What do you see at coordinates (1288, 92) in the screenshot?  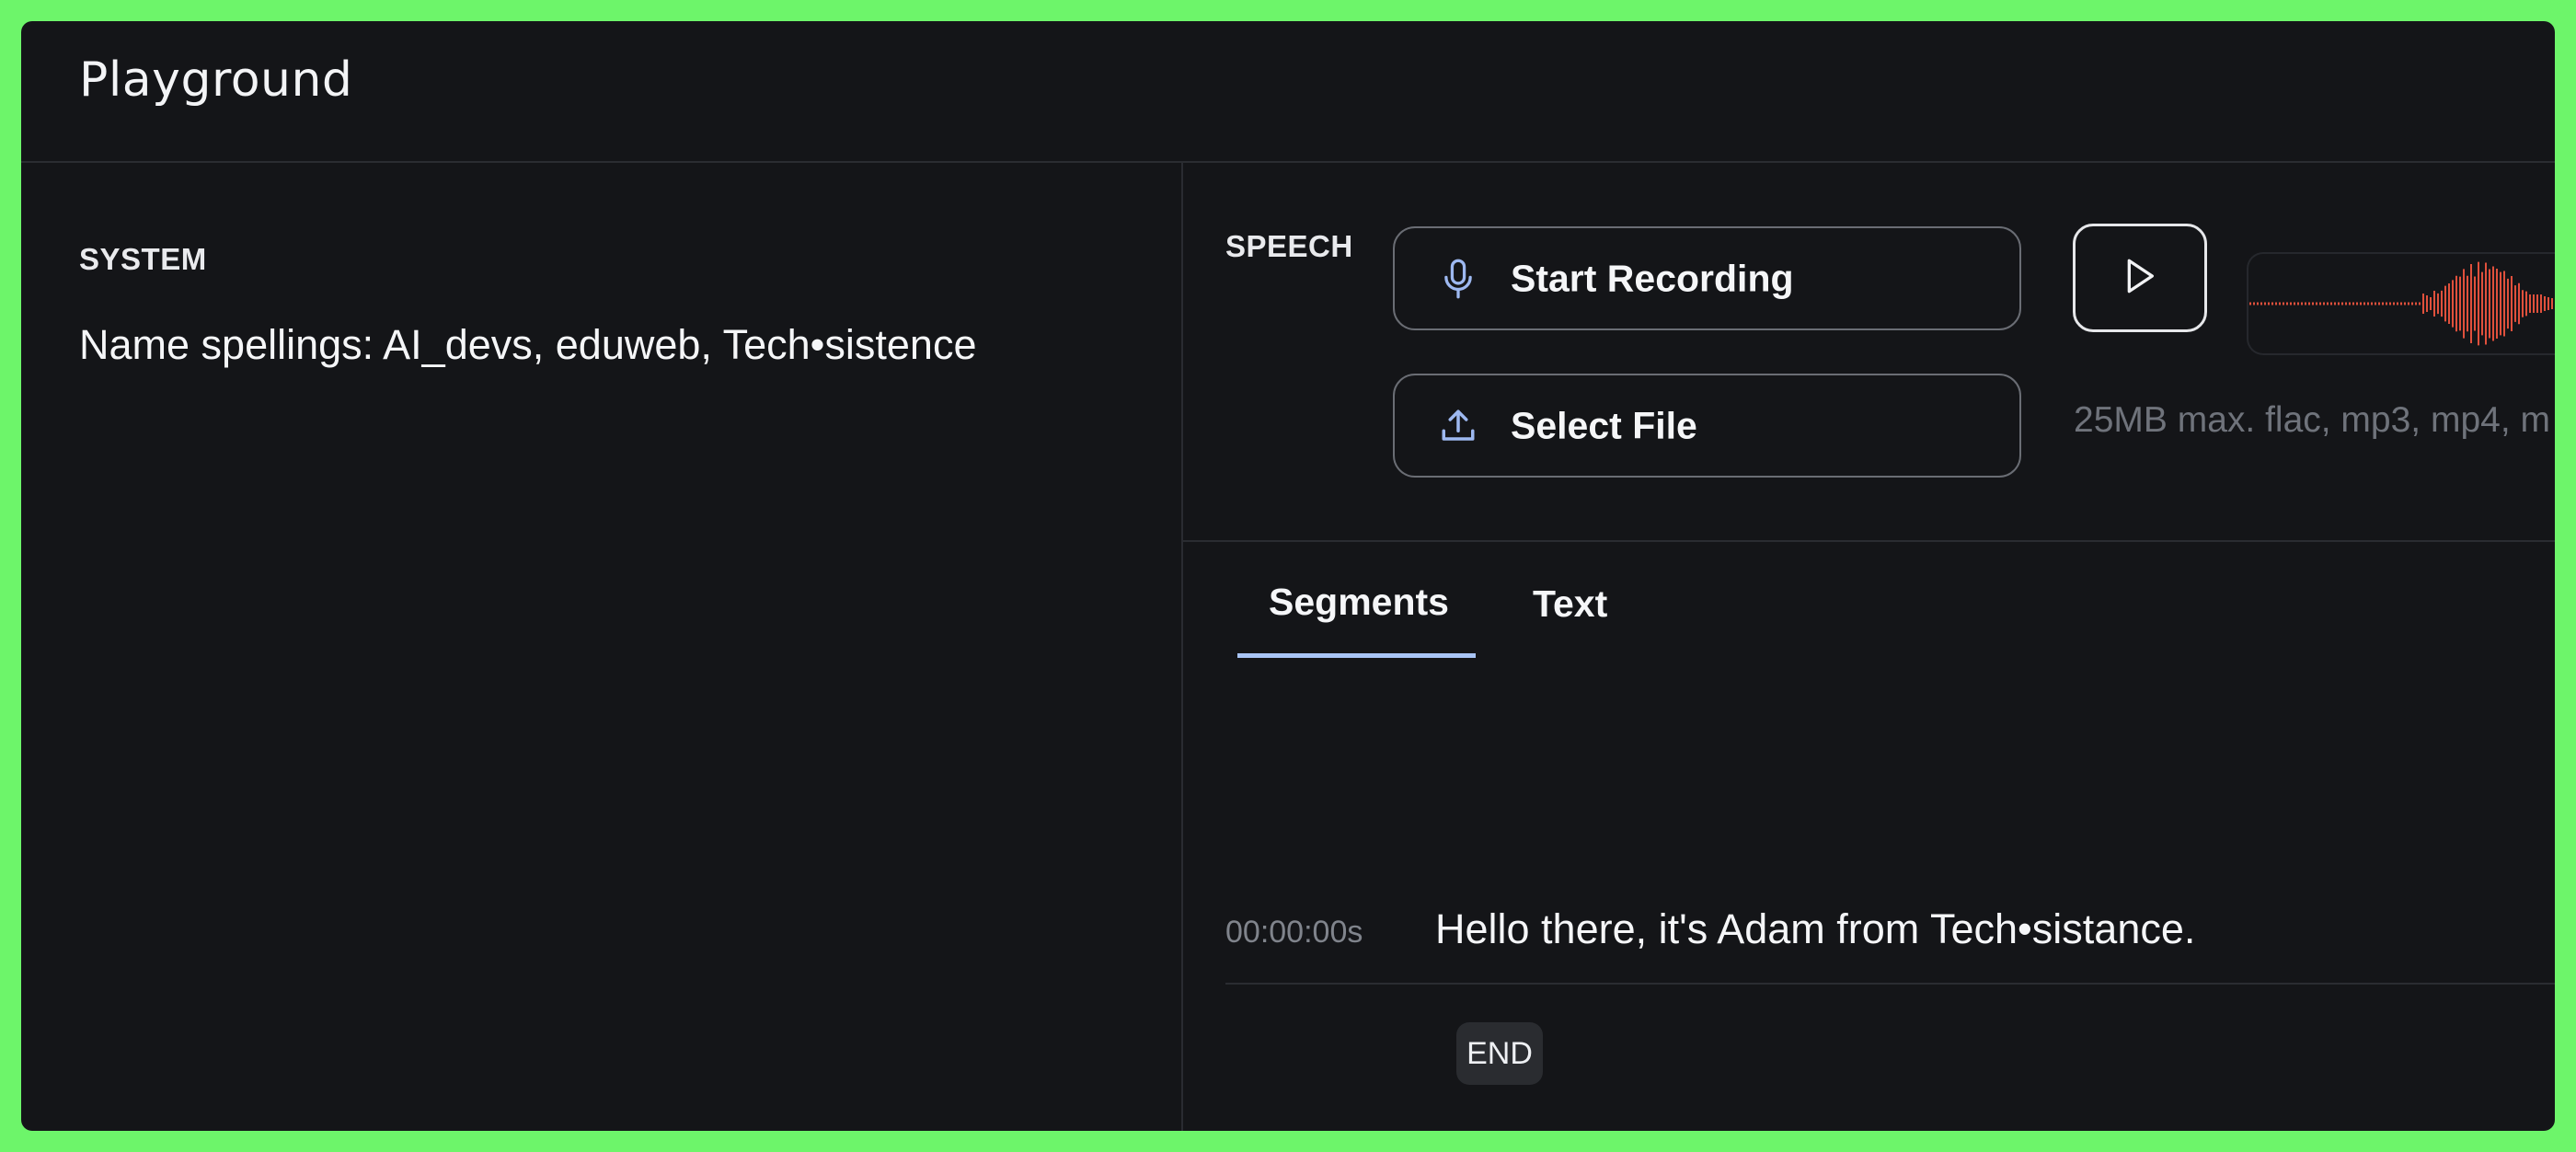 I see `header: Playground` at bounding box center [1288, 92].